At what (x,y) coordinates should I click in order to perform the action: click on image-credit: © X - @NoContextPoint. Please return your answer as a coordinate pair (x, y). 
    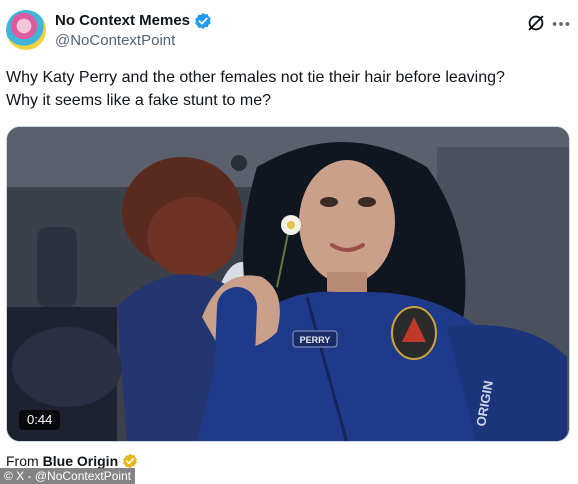
    Looking at the image, I should click on (68, 476).